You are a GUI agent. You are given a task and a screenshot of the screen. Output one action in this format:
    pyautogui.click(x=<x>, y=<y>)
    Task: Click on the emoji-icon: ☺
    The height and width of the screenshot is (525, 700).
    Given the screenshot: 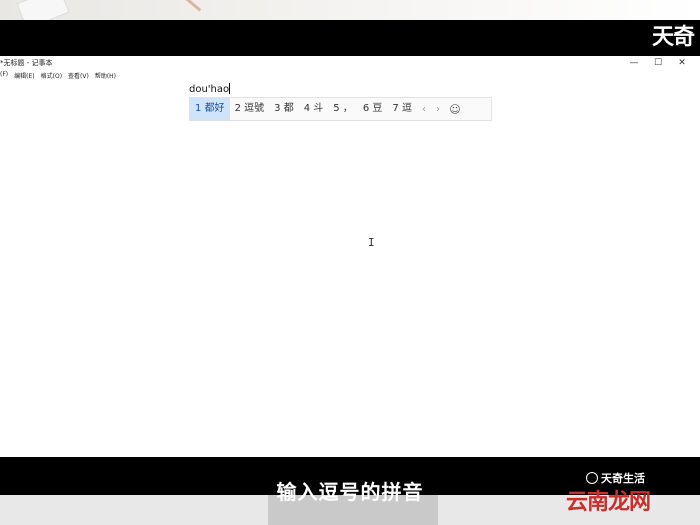 What is the action you would take?
    pyautogui.click(x=455, y=109)
    